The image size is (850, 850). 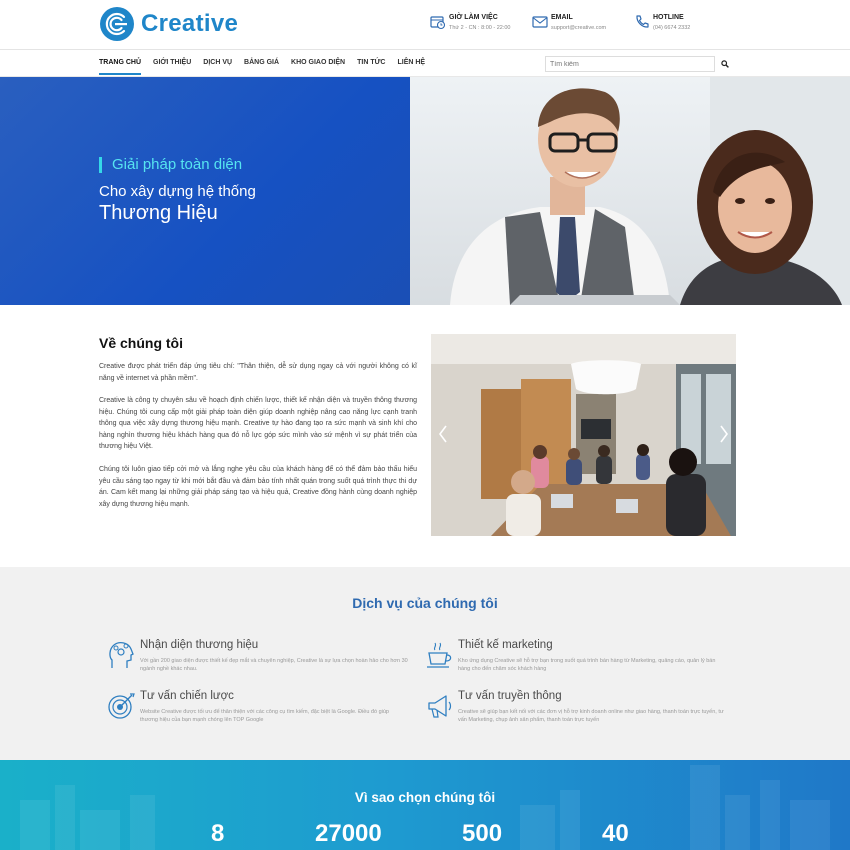 I want to click on stat-value: 500, so click(x=482, y=833).